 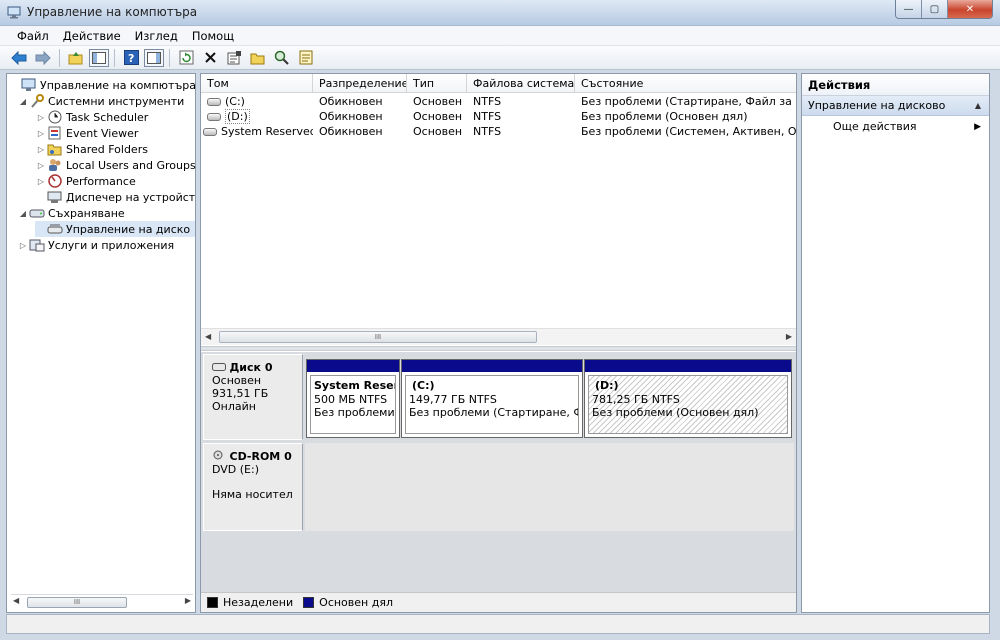 What do you see at coordinates (437, 83) in the screenshot?
I see `column-type: Тип` at bounding box center [437, 83].